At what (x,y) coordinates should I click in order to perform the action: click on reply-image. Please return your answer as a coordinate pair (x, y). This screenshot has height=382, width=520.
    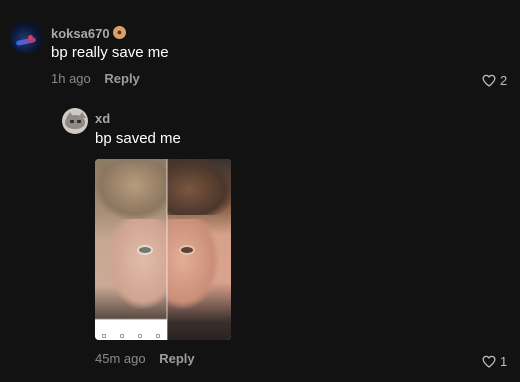
    Looking at the image, I should click on (163, 249).